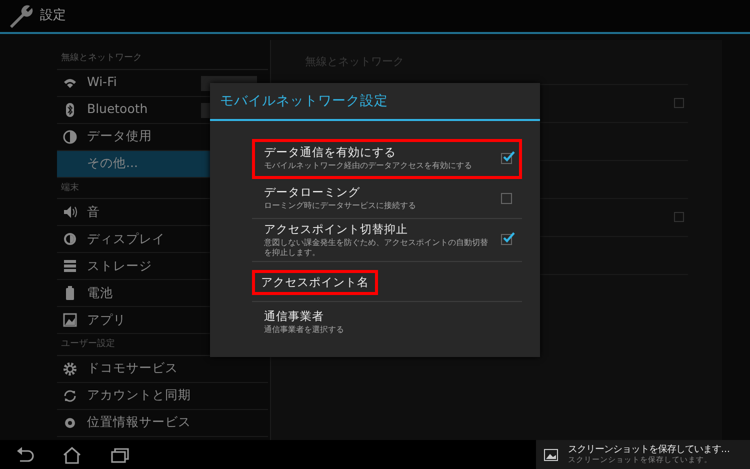 This screenshot has width=750, height=469. What do you see at coordinates (120, 455) in the screenshot?
I see `recent-apps-icon` at bounding box center [120, 455].